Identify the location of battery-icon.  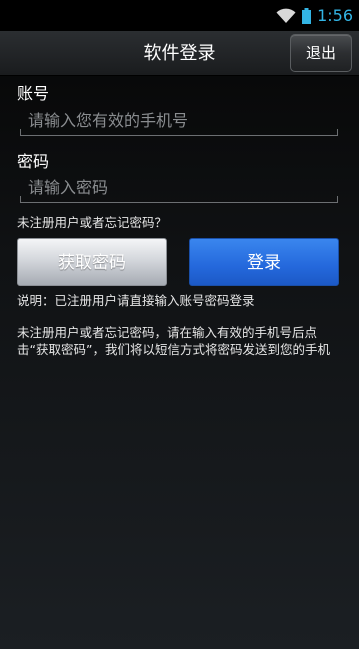
(307, 15).